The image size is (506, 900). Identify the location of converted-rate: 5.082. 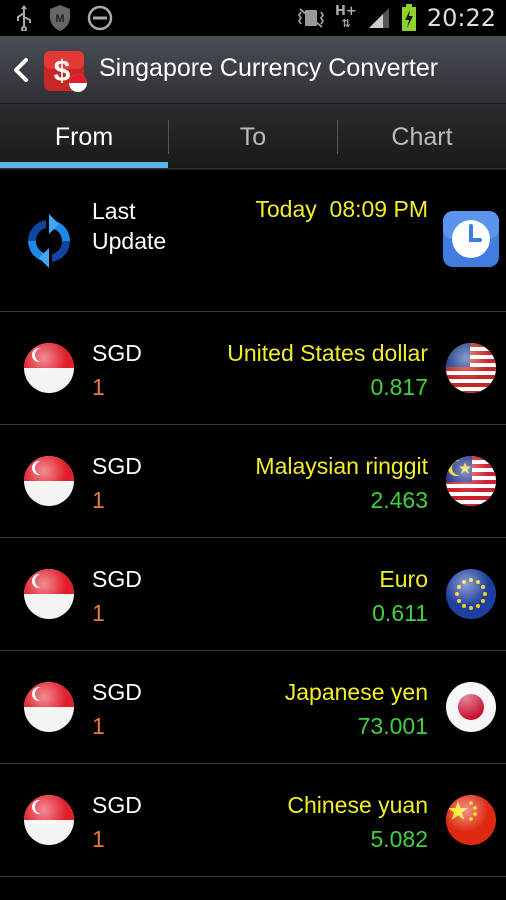
(399, 839).